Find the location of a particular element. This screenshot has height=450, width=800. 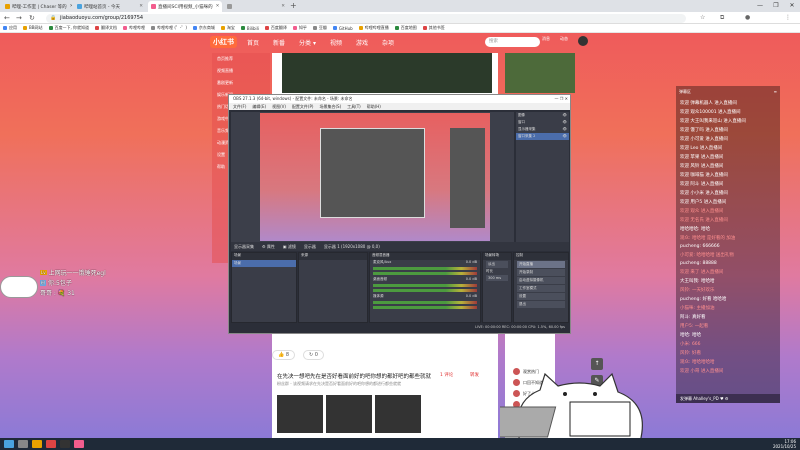

control-button: 工作室模式 is located at coordinates (541, 288).